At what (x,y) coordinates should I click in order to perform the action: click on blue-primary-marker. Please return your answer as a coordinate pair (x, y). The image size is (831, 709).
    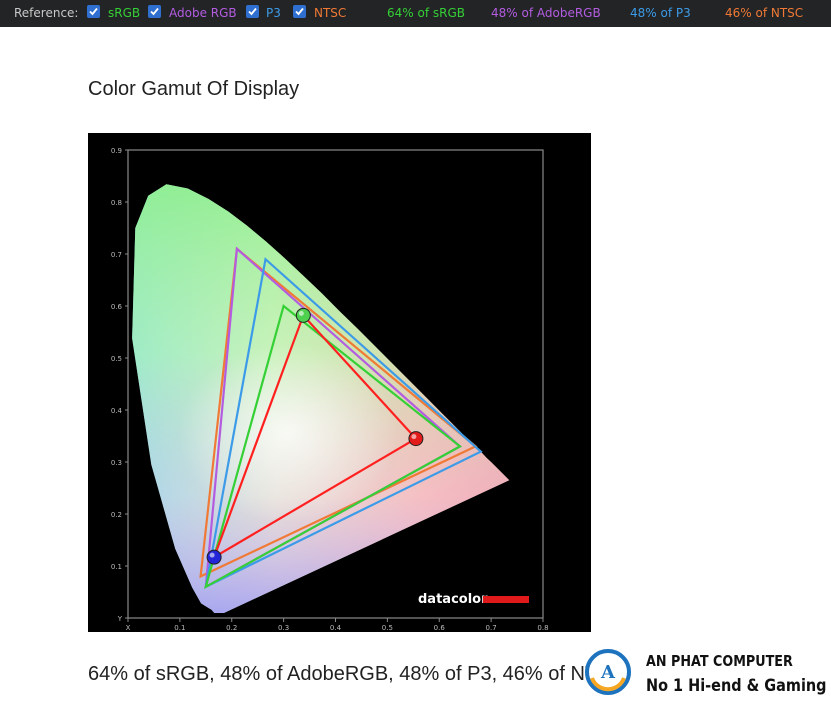
    Looking at the image, I should click on (214, 557).